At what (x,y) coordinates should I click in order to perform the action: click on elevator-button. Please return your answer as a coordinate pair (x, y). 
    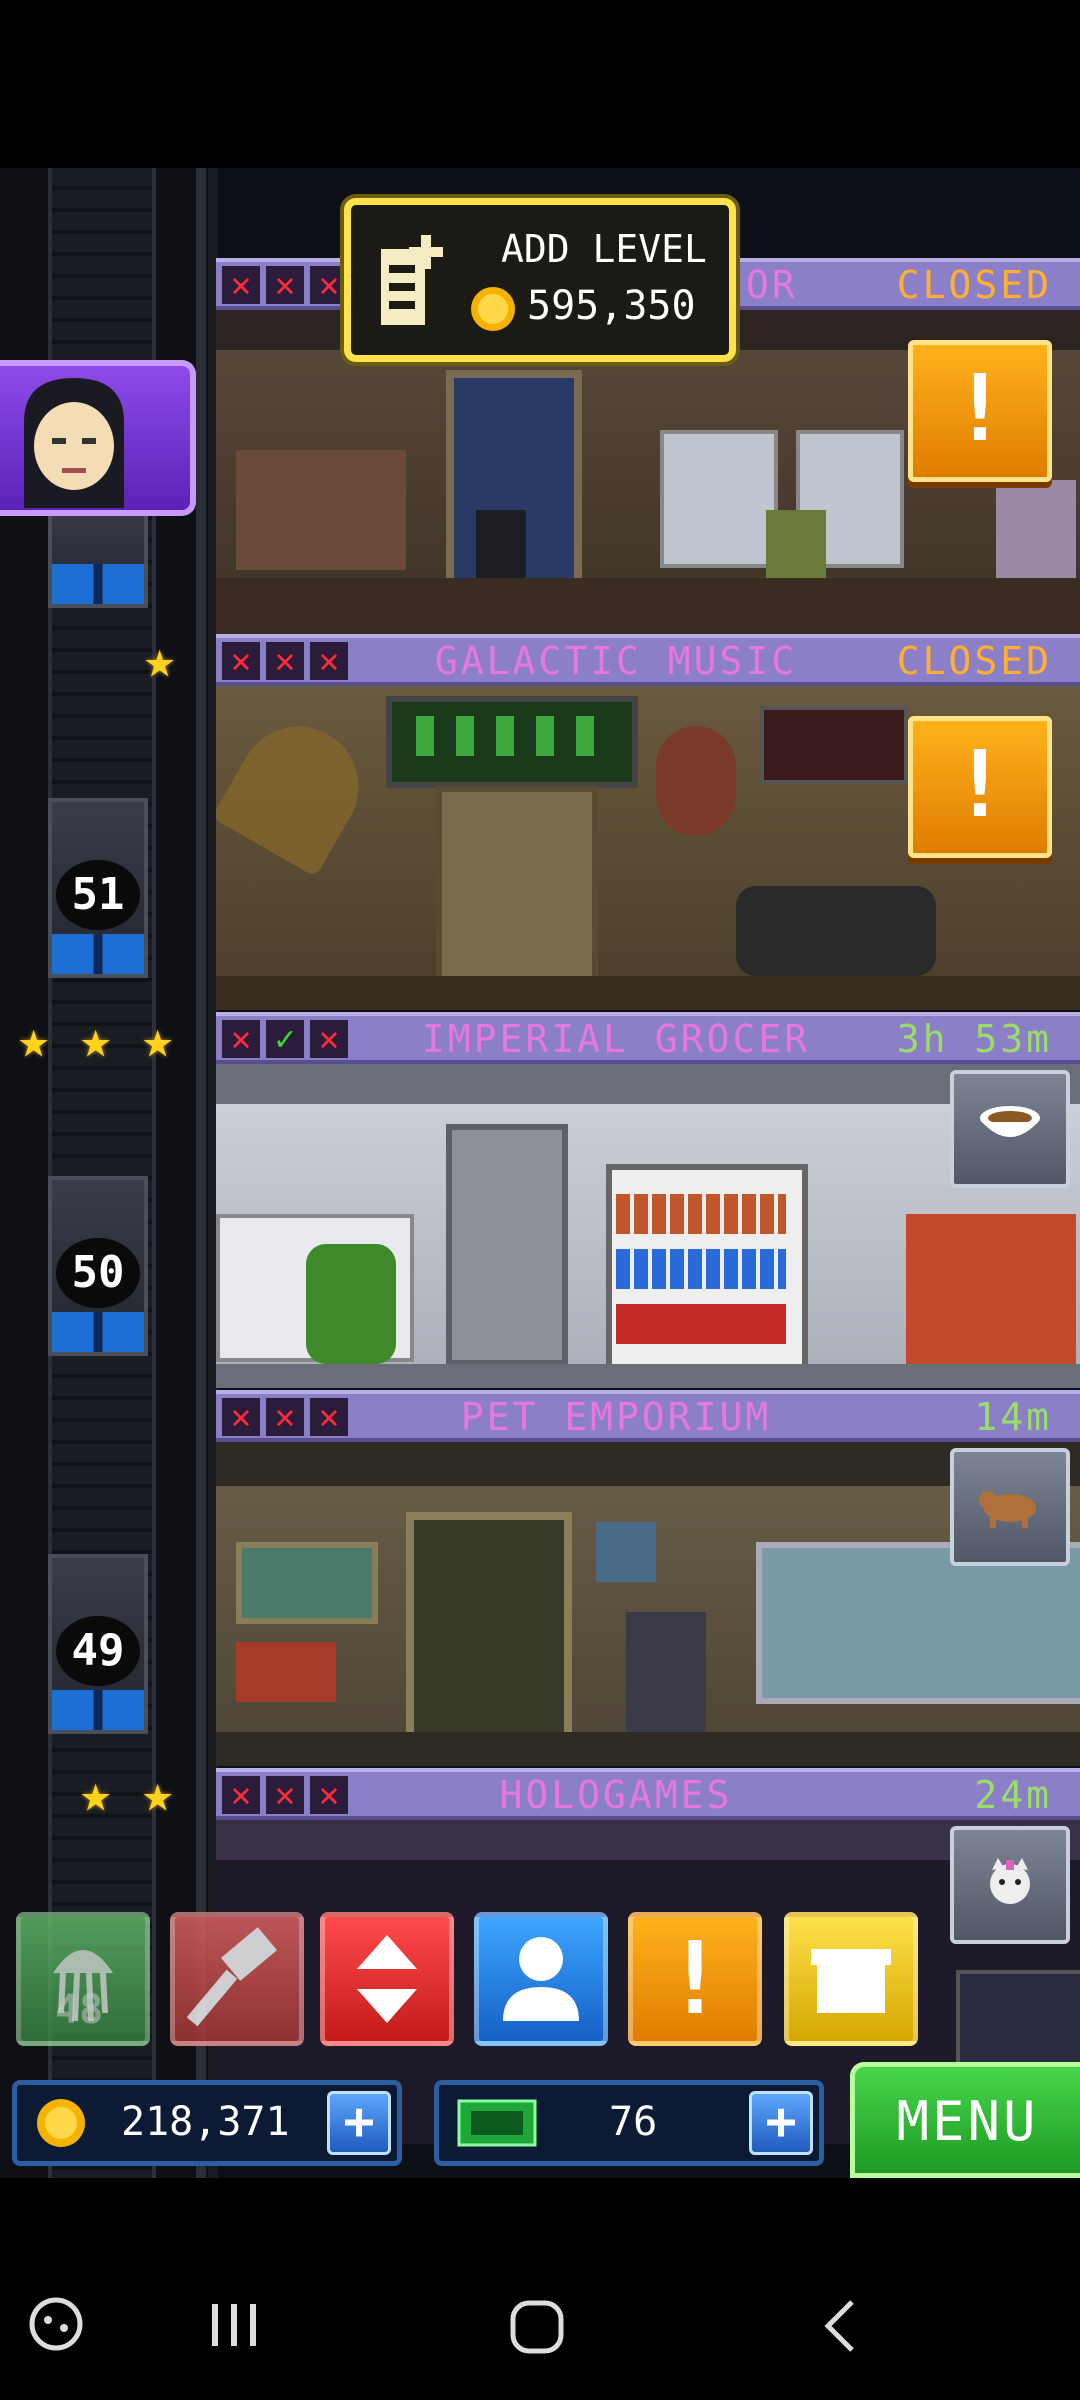
    Looking at the image, I should click on (387, 1979).